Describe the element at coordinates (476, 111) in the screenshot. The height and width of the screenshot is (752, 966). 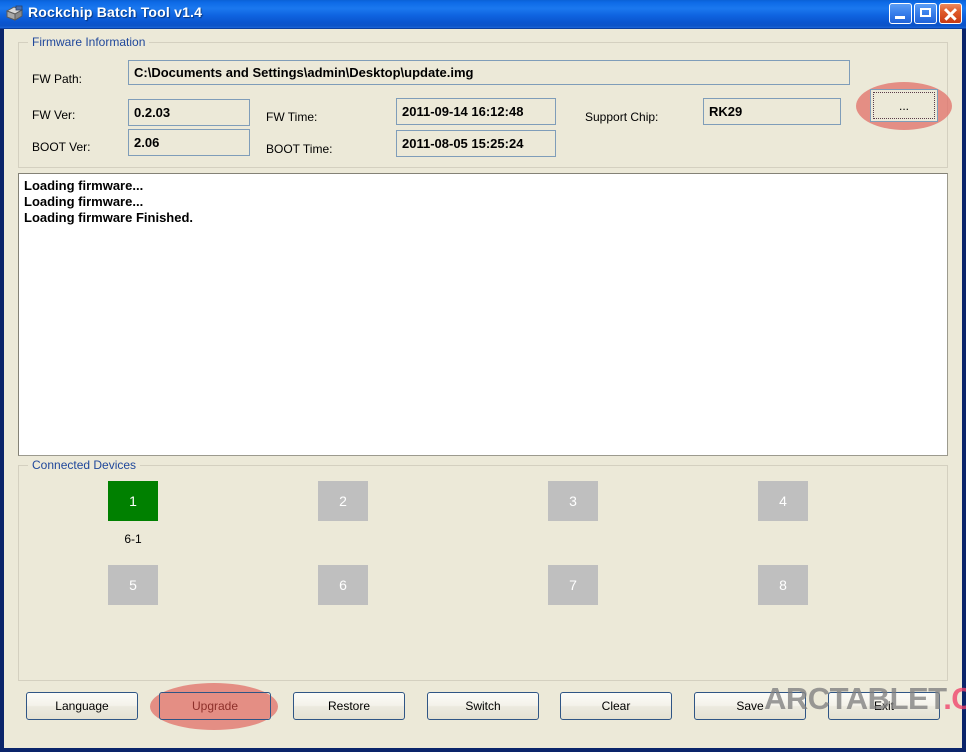
I see `fw-time-field: 2011-09-14 16:12:48` at that location.